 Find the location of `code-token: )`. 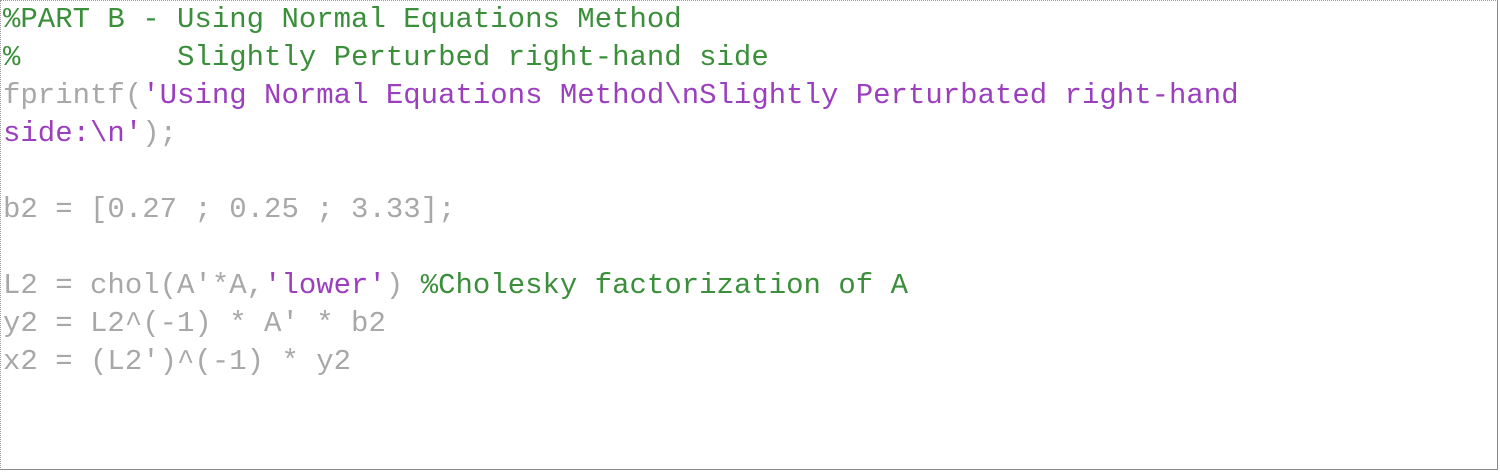

code-token: ) is located at coordinates (403, 285).